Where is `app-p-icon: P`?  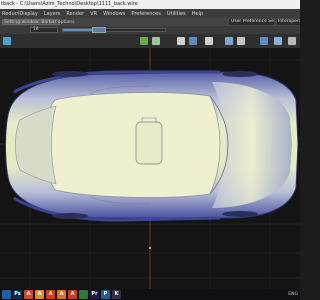 app-p-icon: P is located at coordinates (105, 294).